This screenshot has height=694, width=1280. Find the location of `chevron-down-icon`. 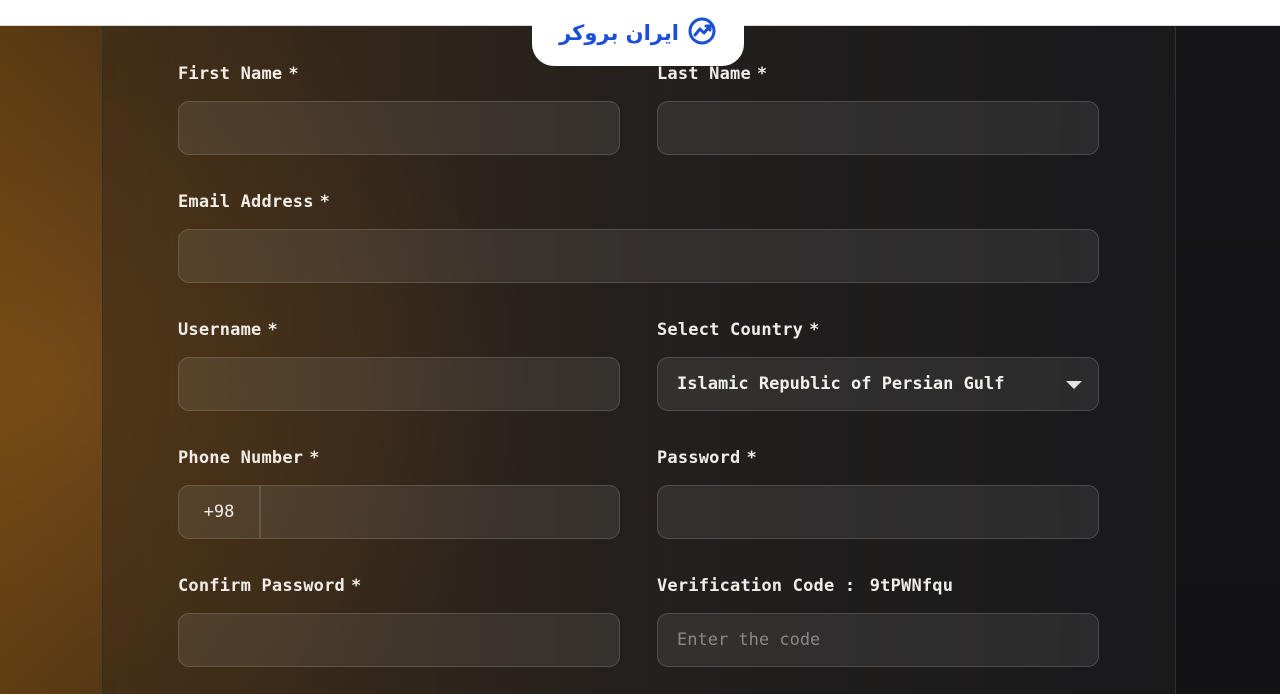

chevron-down-icon is located at coordinates (1074, 385).